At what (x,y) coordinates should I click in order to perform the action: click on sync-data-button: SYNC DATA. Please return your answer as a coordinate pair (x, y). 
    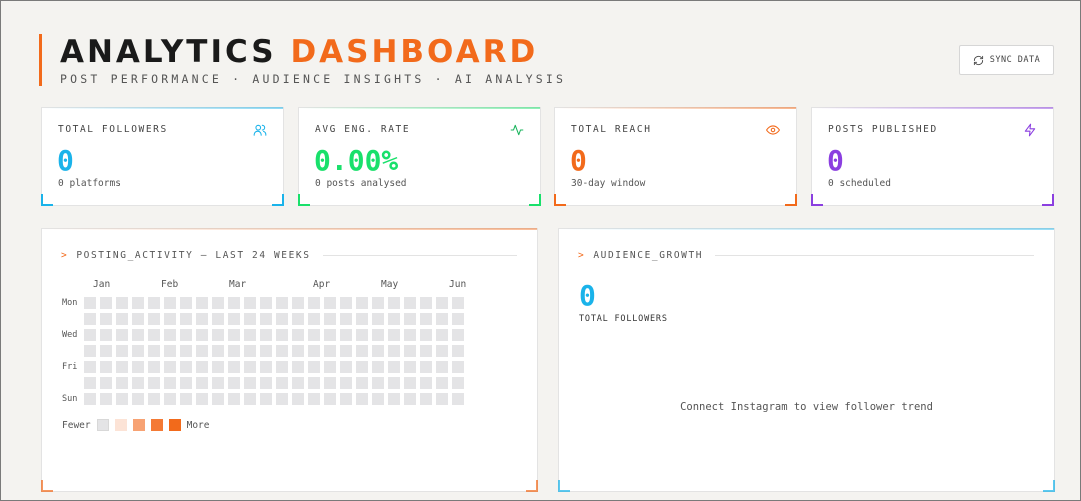
    Looking at the image, I should click on (1006, 60).